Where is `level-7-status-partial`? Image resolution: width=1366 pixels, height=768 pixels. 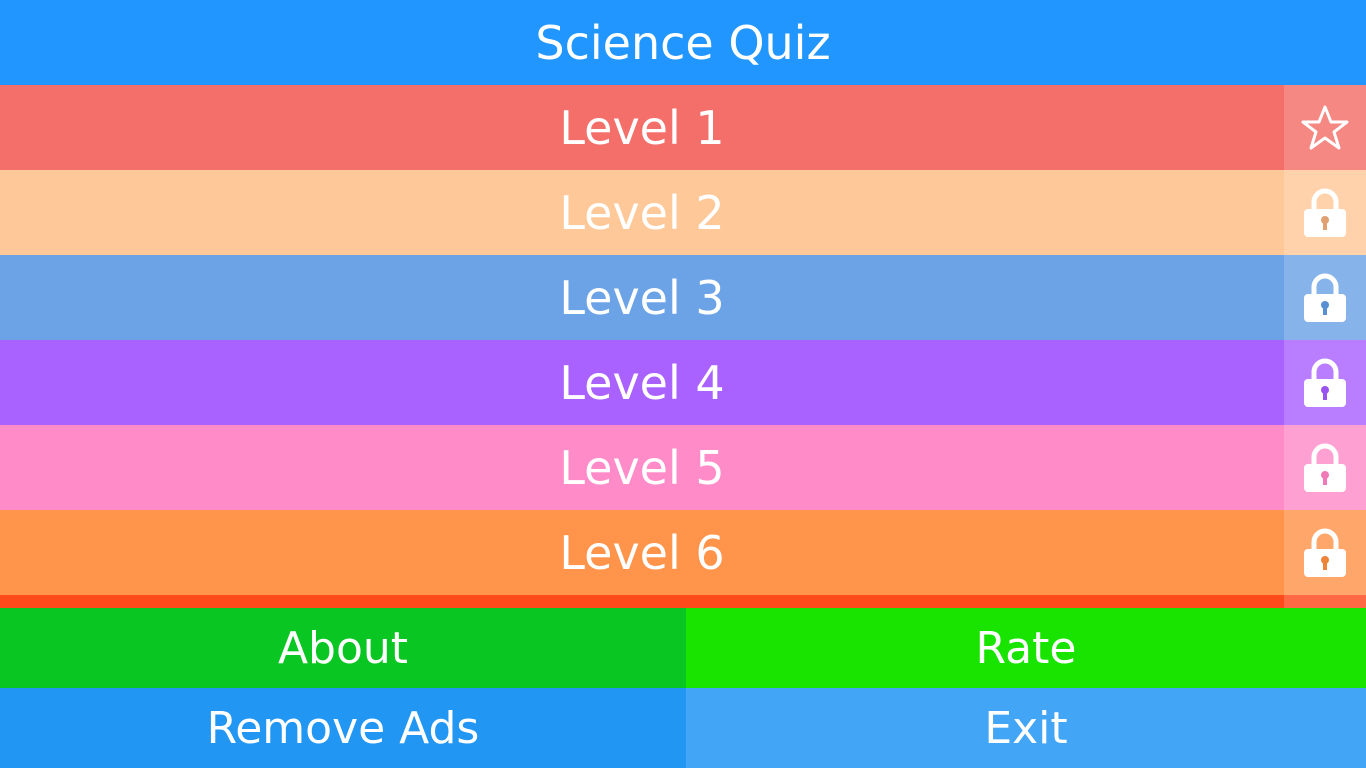 level-7-status-partial is located at coordinates (1325, 601).